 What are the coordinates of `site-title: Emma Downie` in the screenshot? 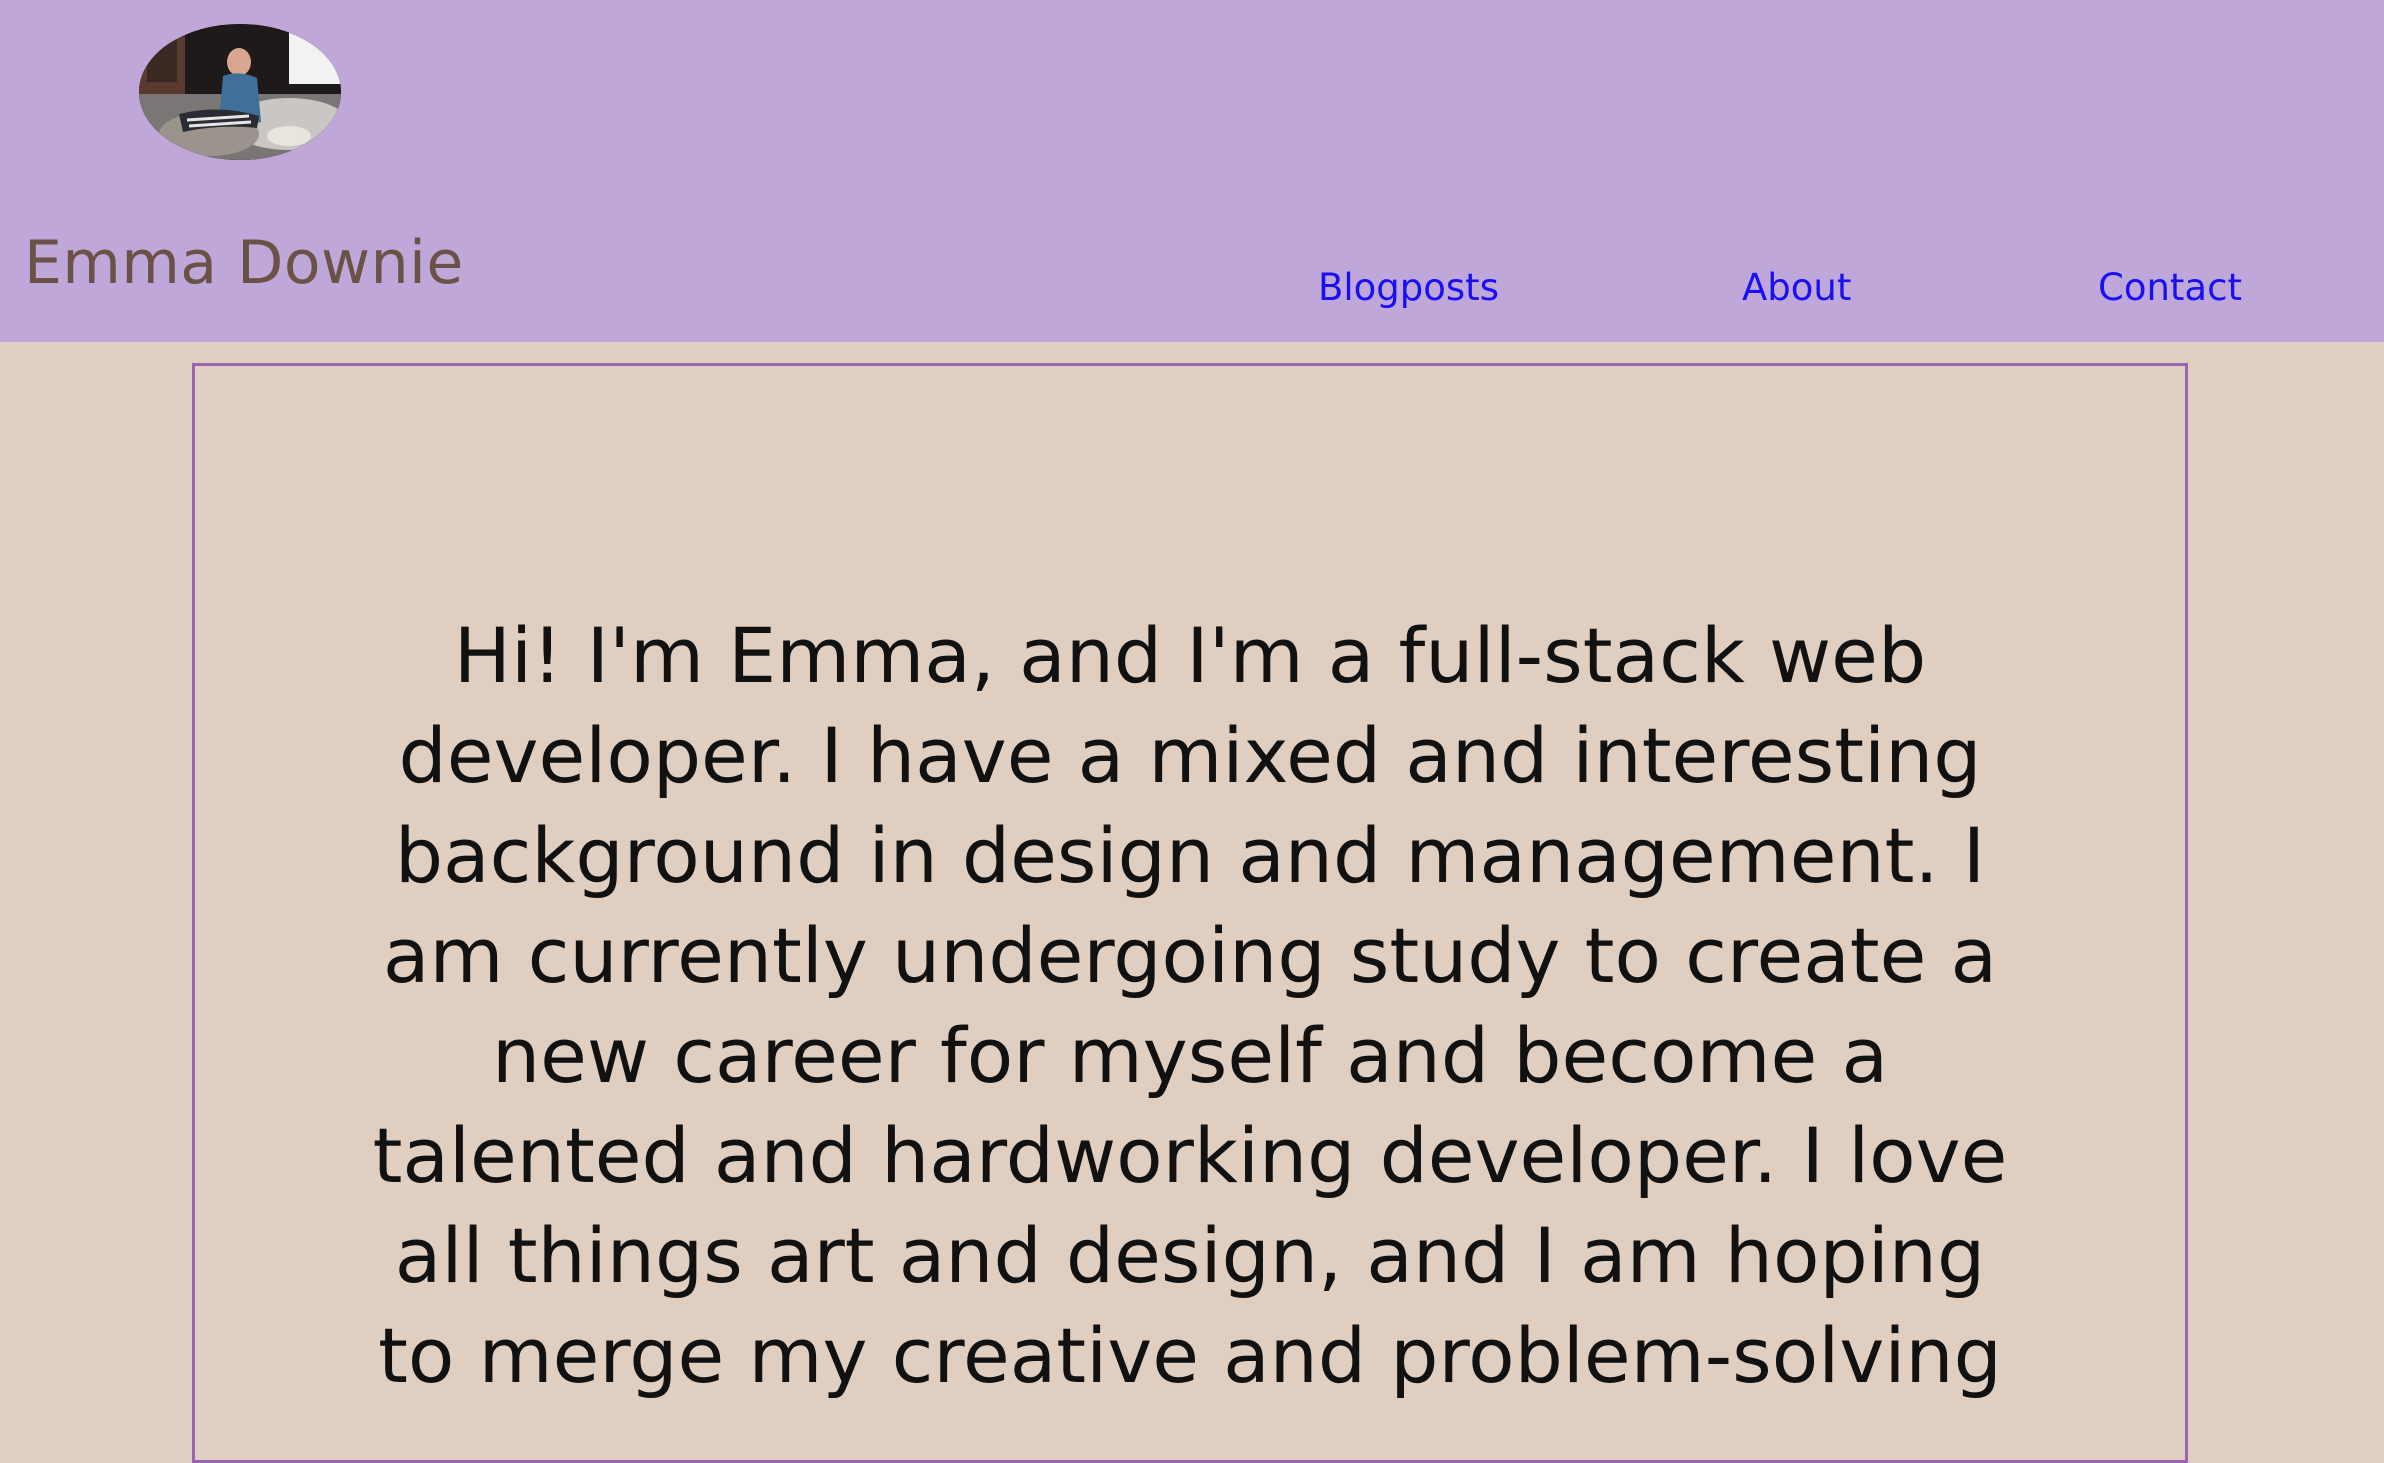 It's located at (244, 263).